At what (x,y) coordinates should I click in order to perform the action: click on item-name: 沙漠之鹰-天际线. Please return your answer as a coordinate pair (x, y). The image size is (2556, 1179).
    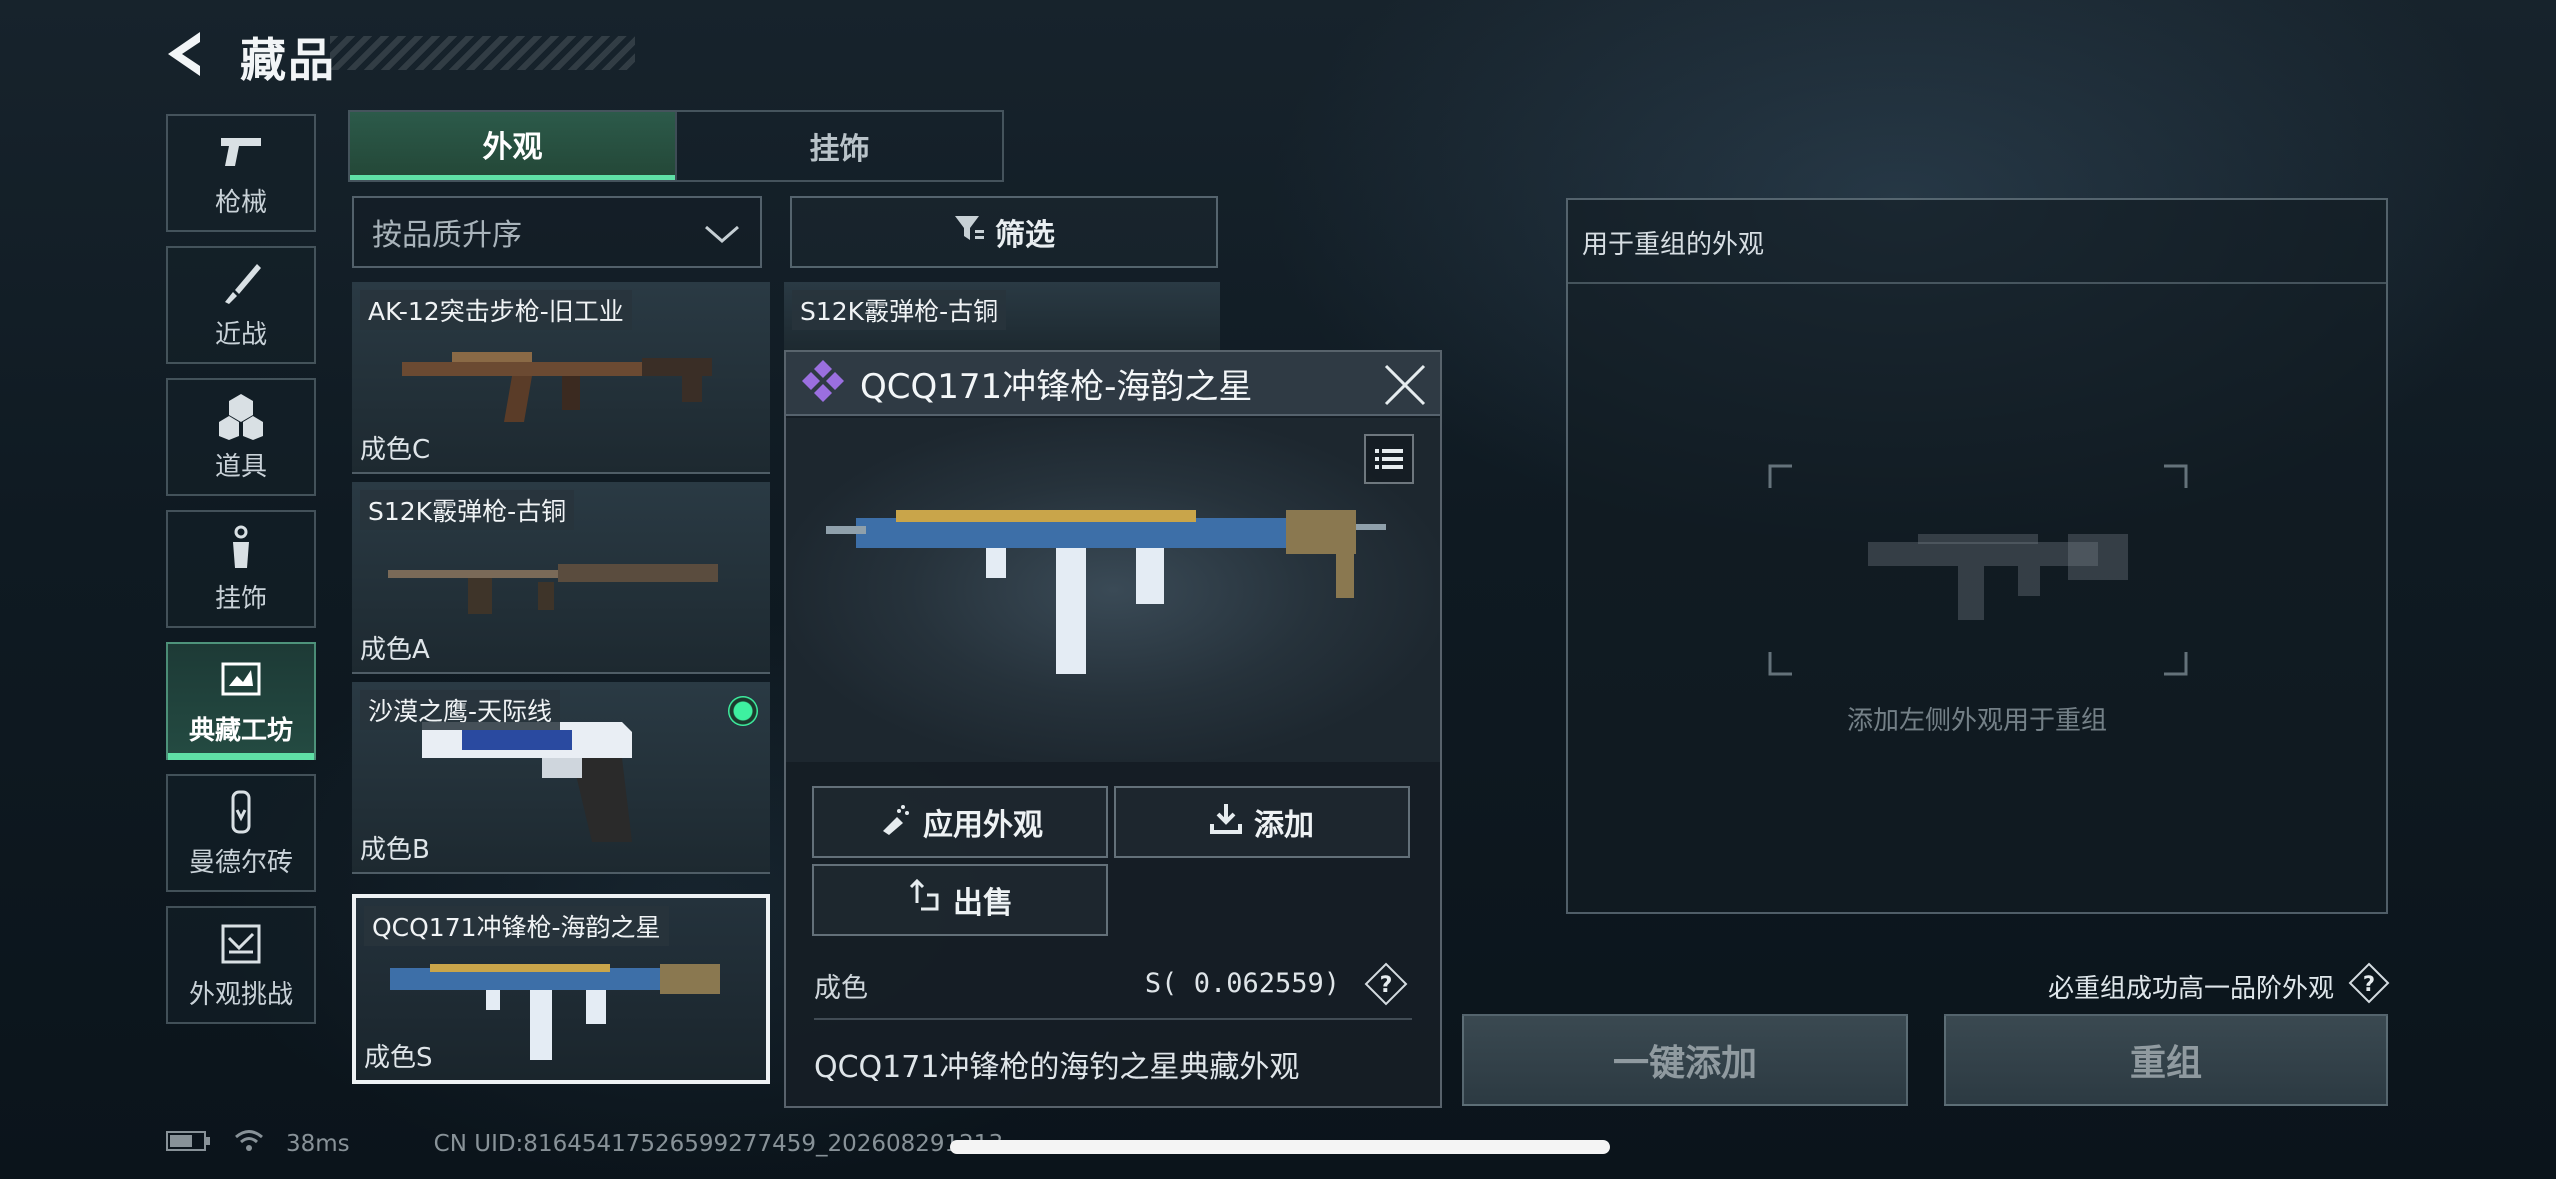
    Looking at the image, I should click on (460, 710).